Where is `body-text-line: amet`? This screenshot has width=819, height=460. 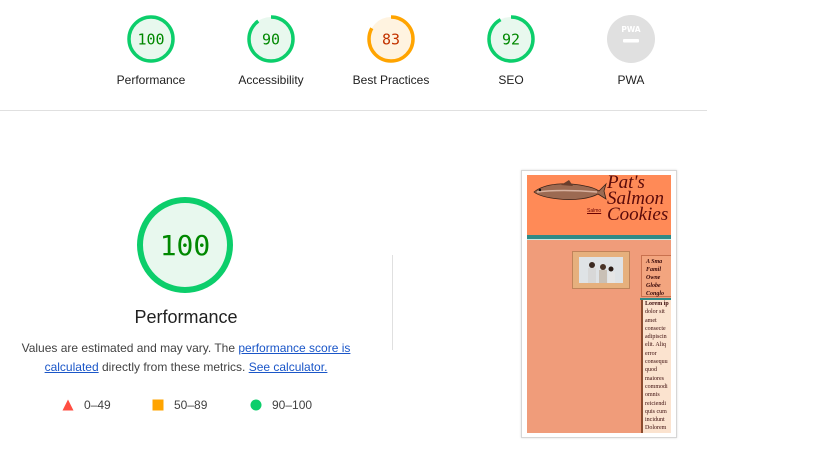
body-text-line: amet is located at coordinates (651, 320).